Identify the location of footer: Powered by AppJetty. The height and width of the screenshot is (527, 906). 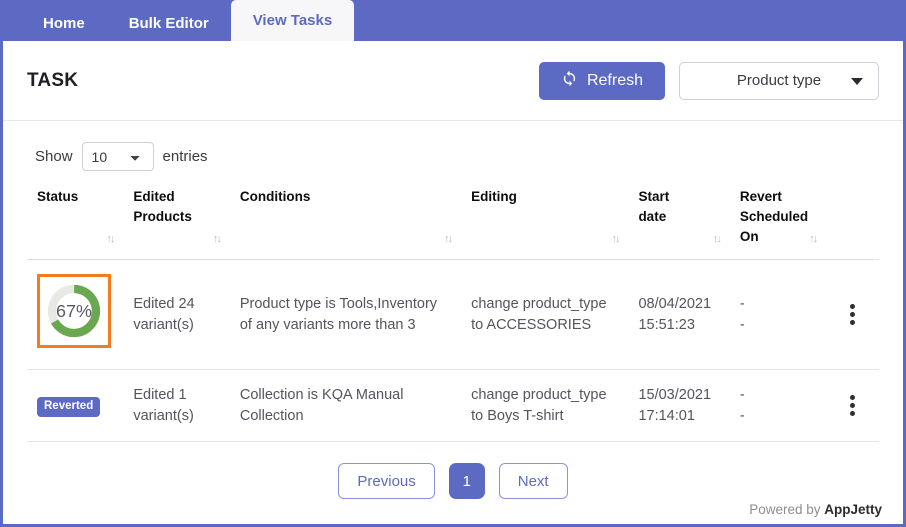
(815, 509).